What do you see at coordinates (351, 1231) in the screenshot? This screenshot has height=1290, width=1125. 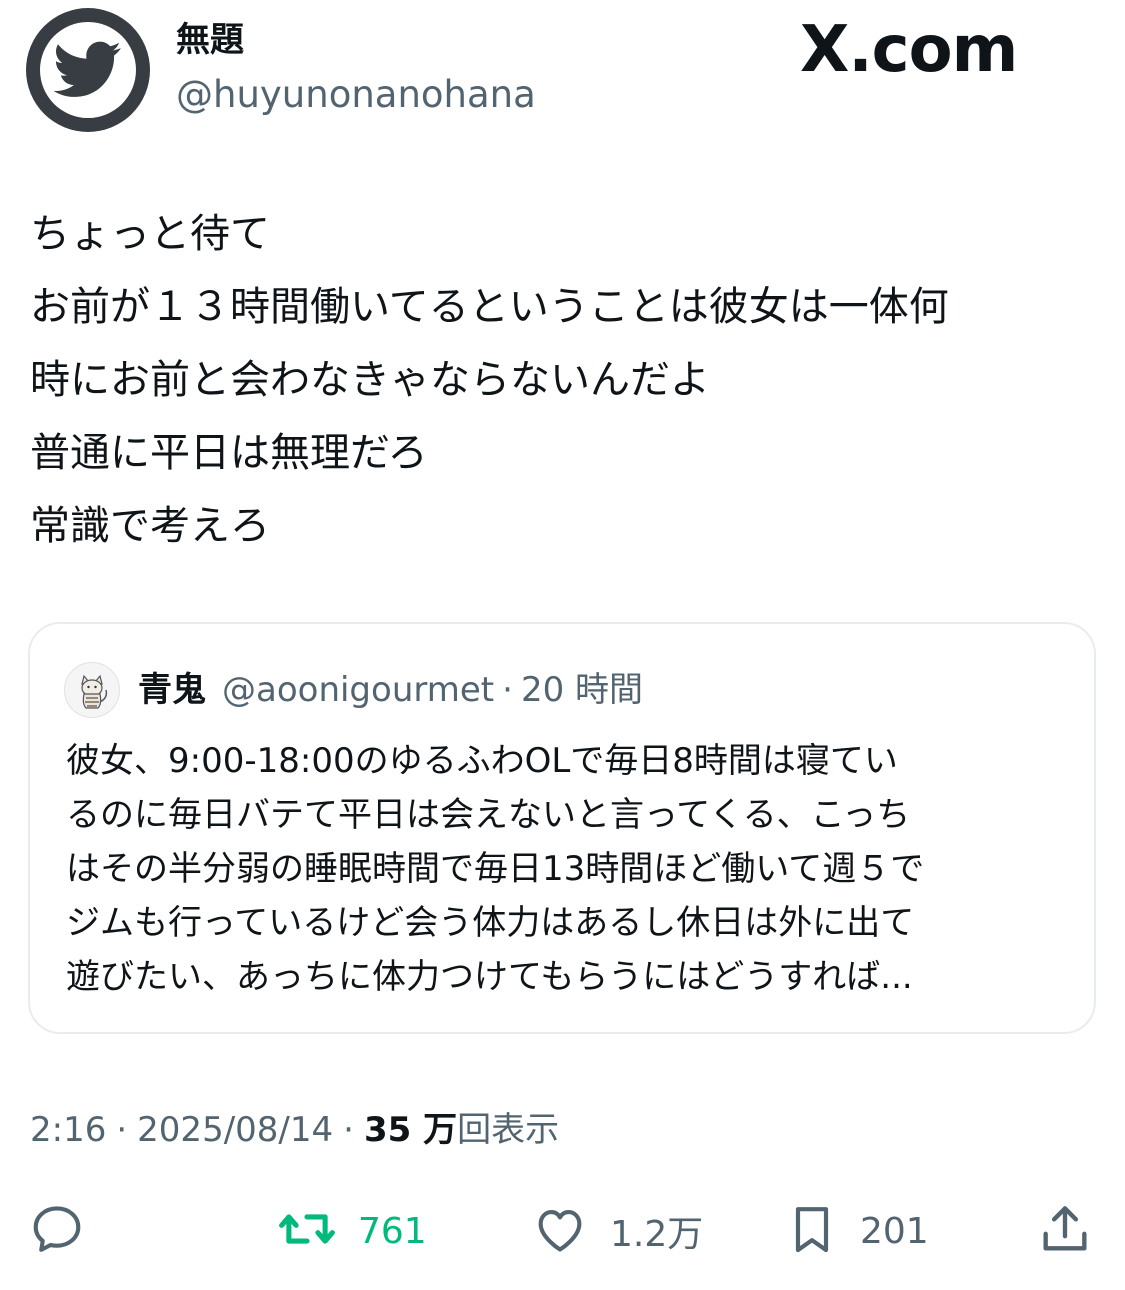 I see `retweet-button: 761` at bounding box center [351, 1231].